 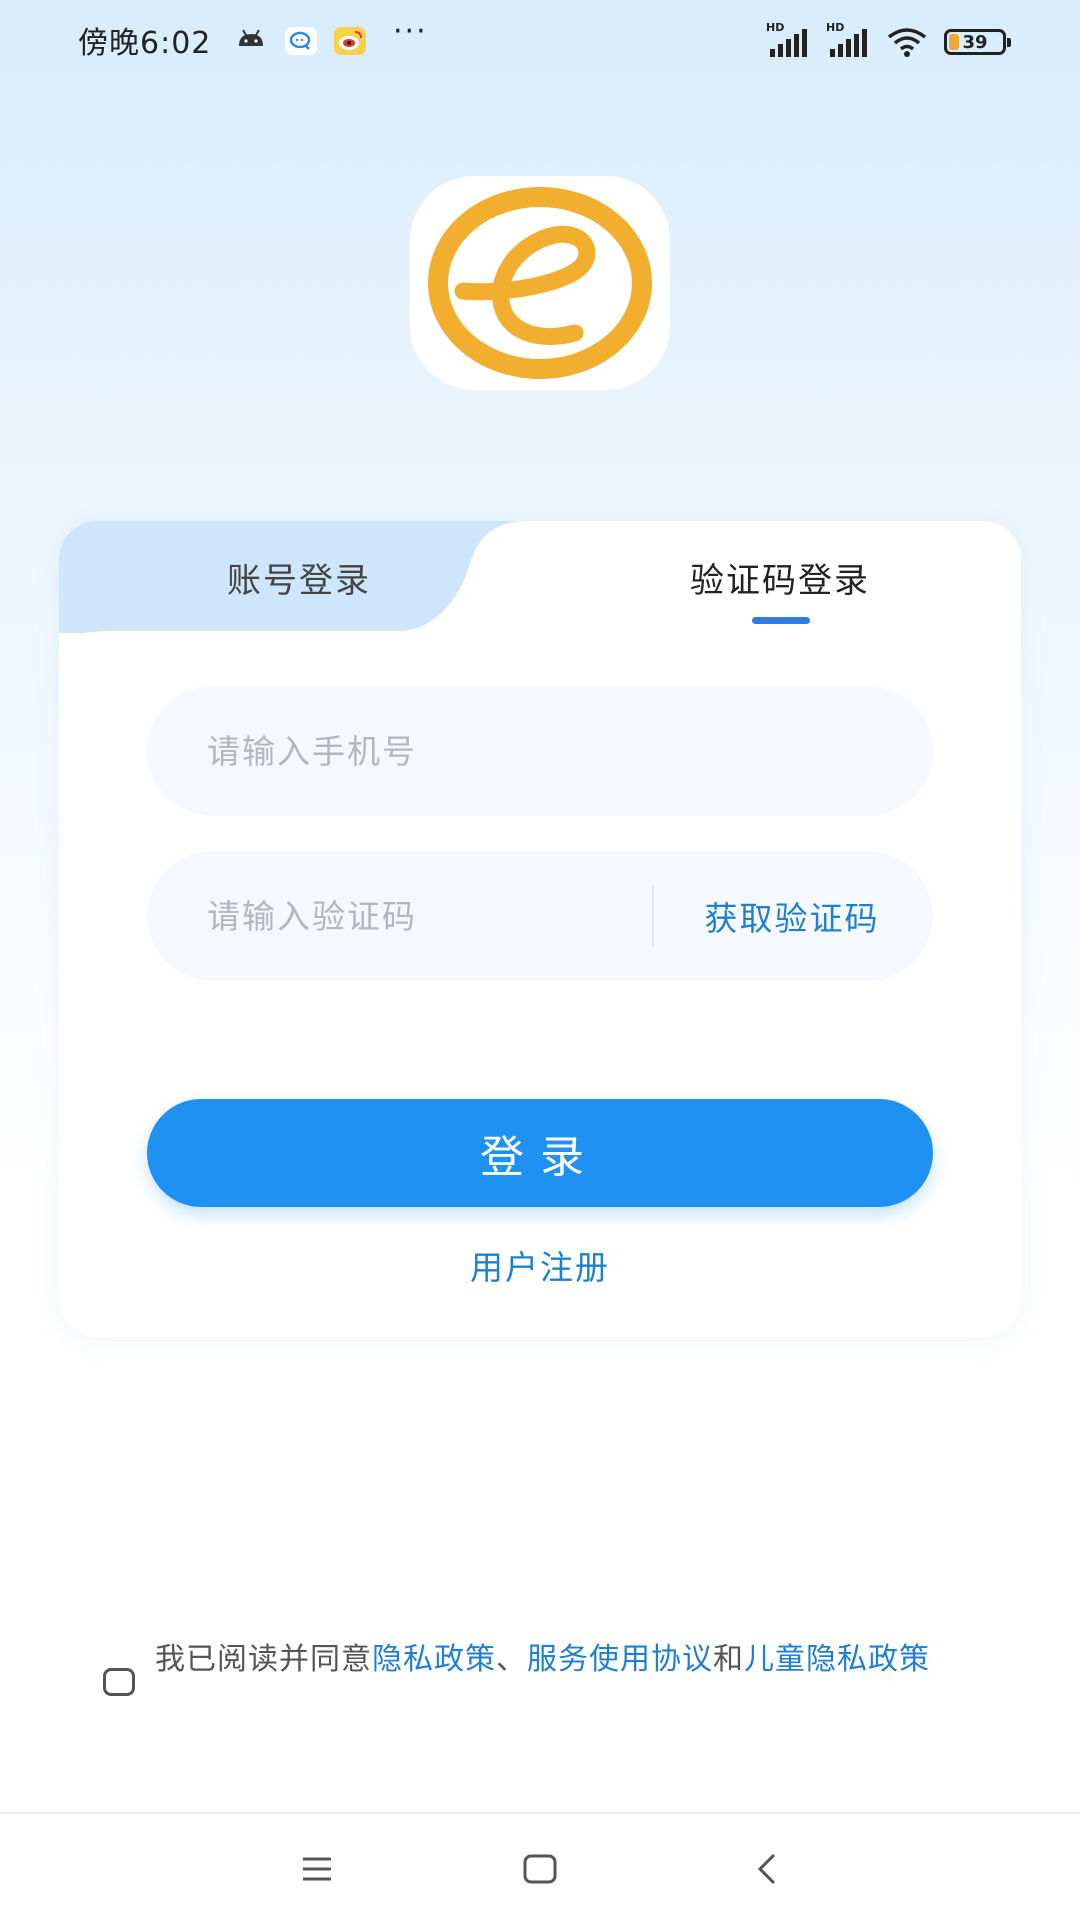 I want to click on menu-button, so click(x=317, y=1869).